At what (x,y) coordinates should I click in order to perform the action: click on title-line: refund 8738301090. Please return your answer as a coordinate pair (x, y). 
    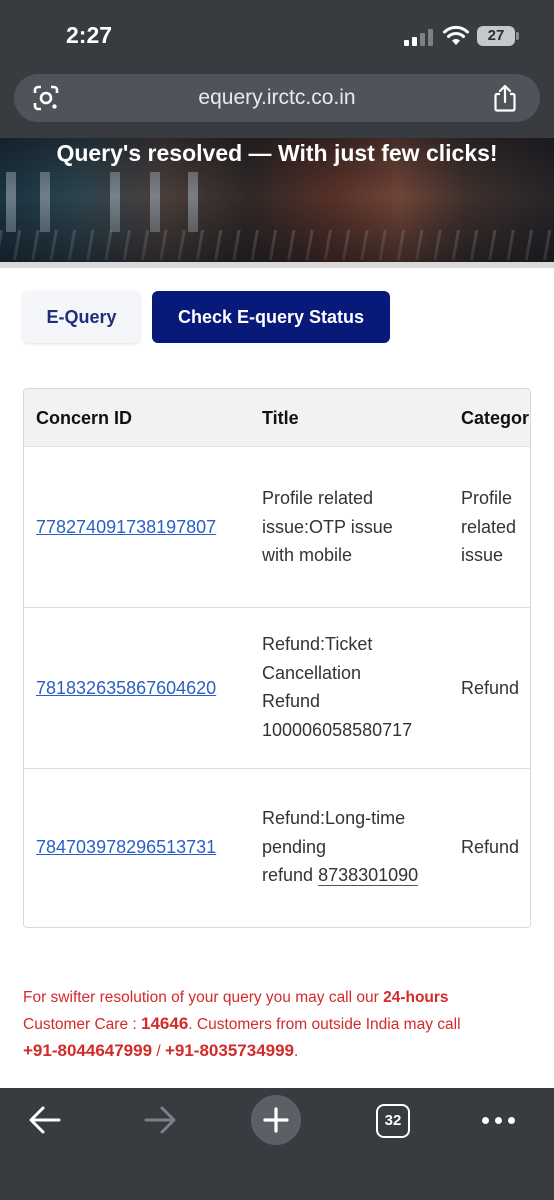
    Looking at the image, I should click on (340, 875).